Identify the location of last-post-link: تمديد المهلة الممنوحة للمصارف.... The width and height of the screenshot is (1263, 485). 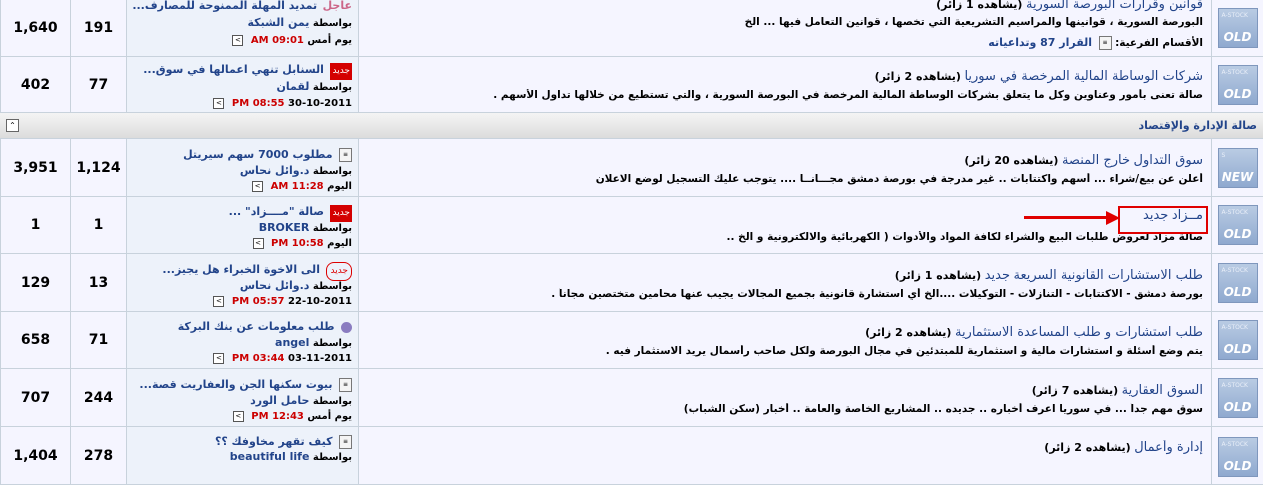
(224, 6).